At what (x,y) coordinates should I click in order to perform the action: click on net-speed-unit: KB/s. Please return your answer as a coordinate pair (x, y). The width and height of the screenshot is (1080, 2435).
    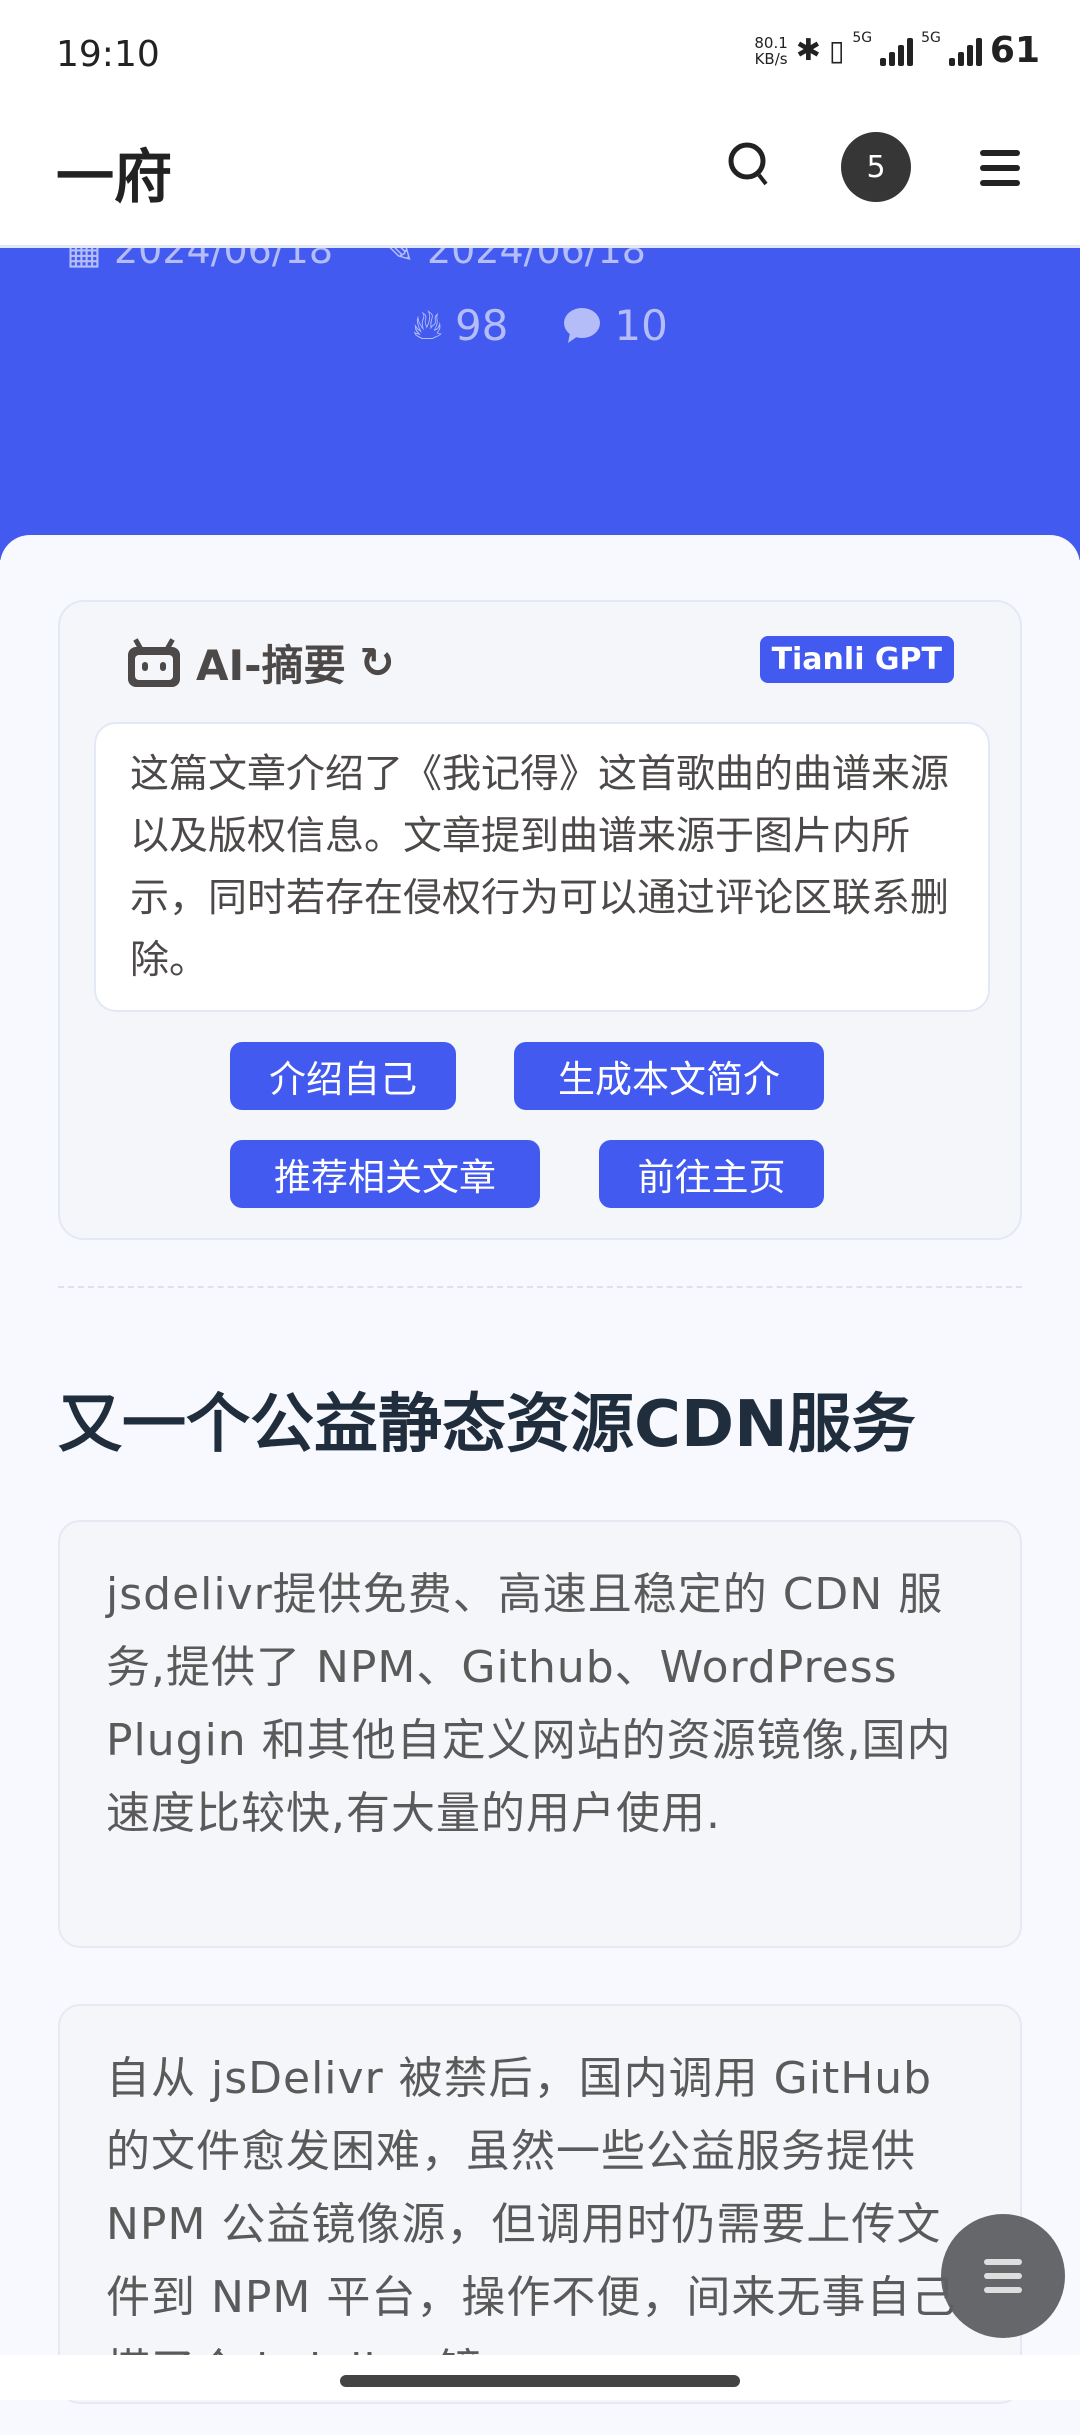
    Looking at the image, I should click on (771, 58).